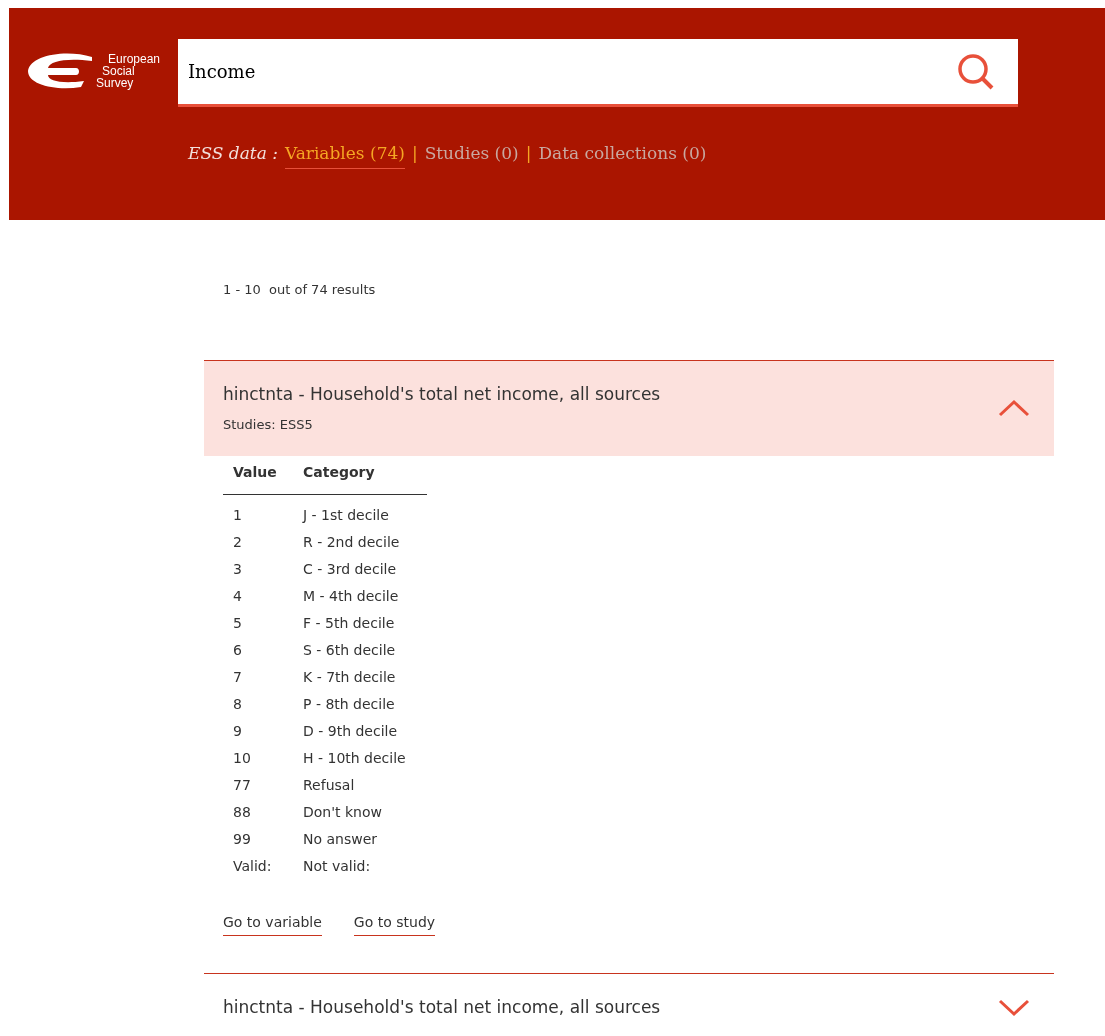 The height and width of the screenshot is (1036, 1105). What do you see at coordinates (252, 866) in the screenshot?
I see `table-cell-text: Valid:` at bounding box center [252, 866].